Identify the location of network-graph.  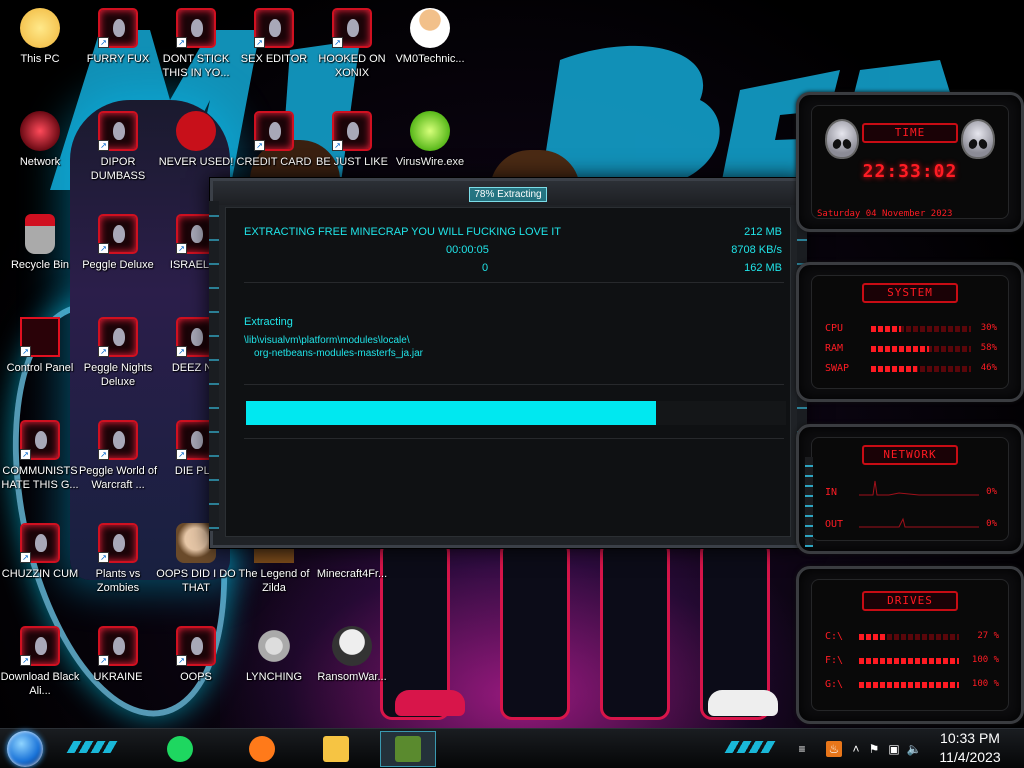
(919, 504).